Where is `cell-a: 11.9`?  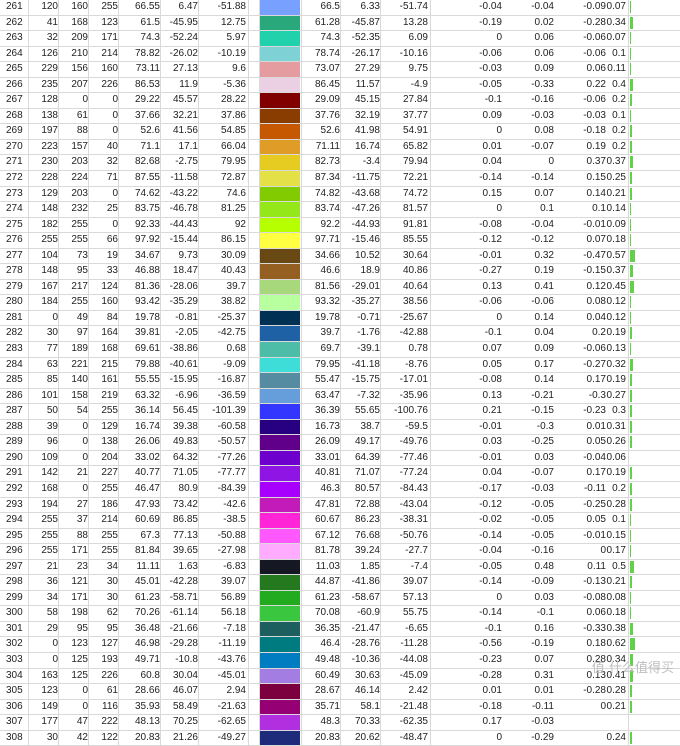 cell-a: 11.9 is located at coordinates (188, 84).